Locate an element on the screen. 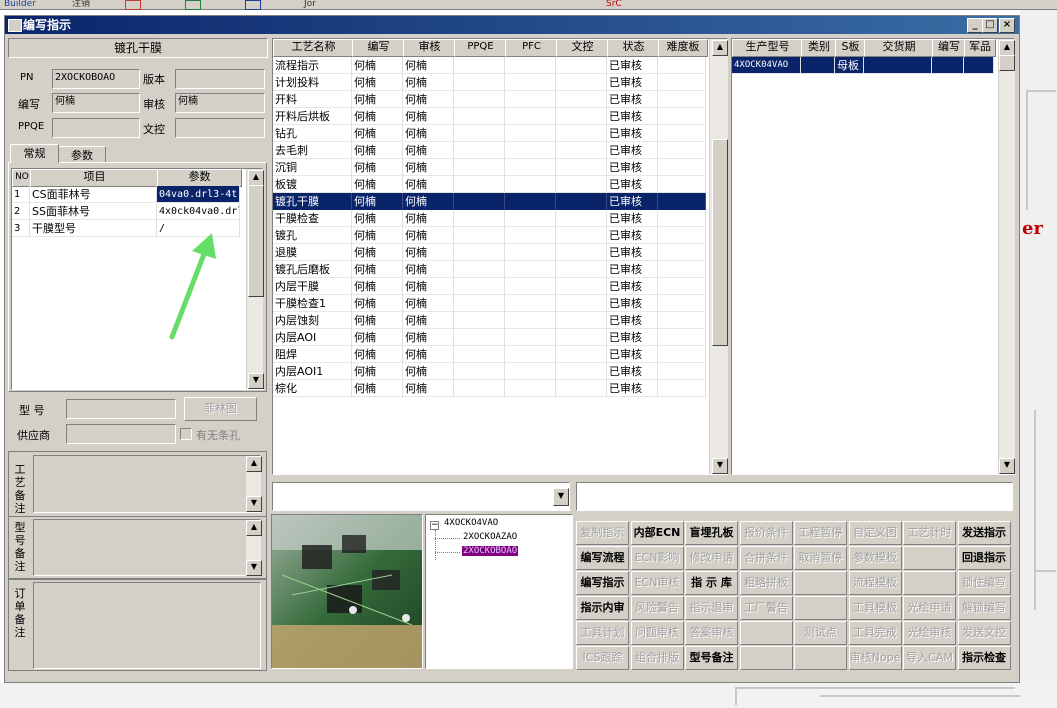 This screenshot has height=708, width=1057. process-scrollbar: ▲ ▼ is located at coordinates (718, 256).